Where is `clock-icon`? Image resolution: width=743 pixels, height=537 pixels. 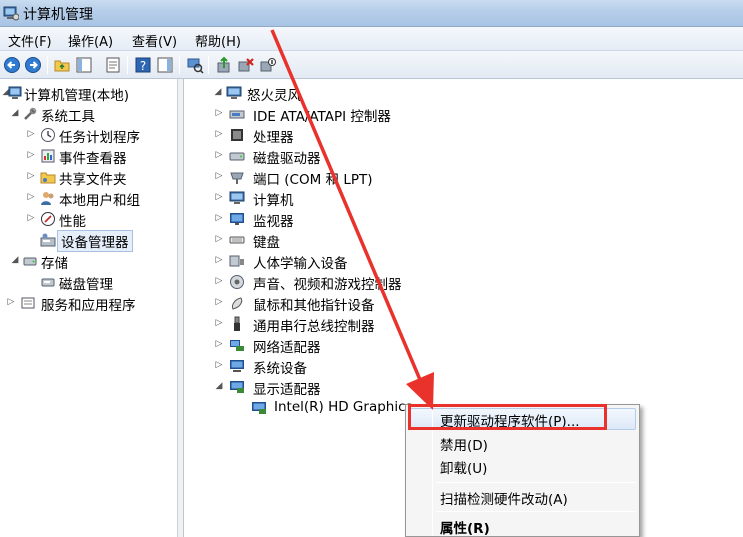 clock-icon is located at coordinates (48, 135).